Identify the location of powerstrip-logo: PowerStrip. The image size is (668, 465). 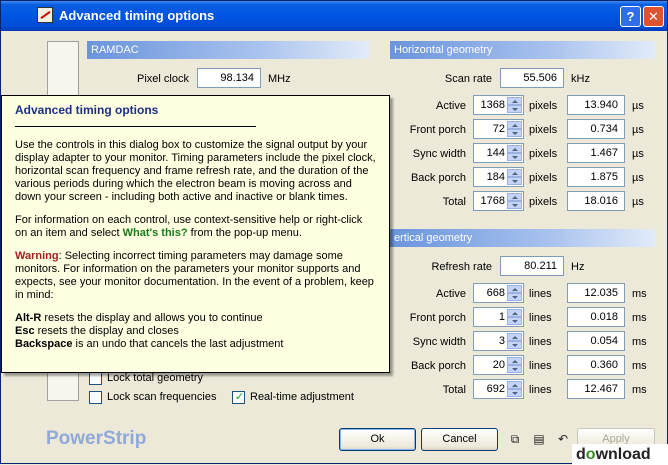
(96, 438).